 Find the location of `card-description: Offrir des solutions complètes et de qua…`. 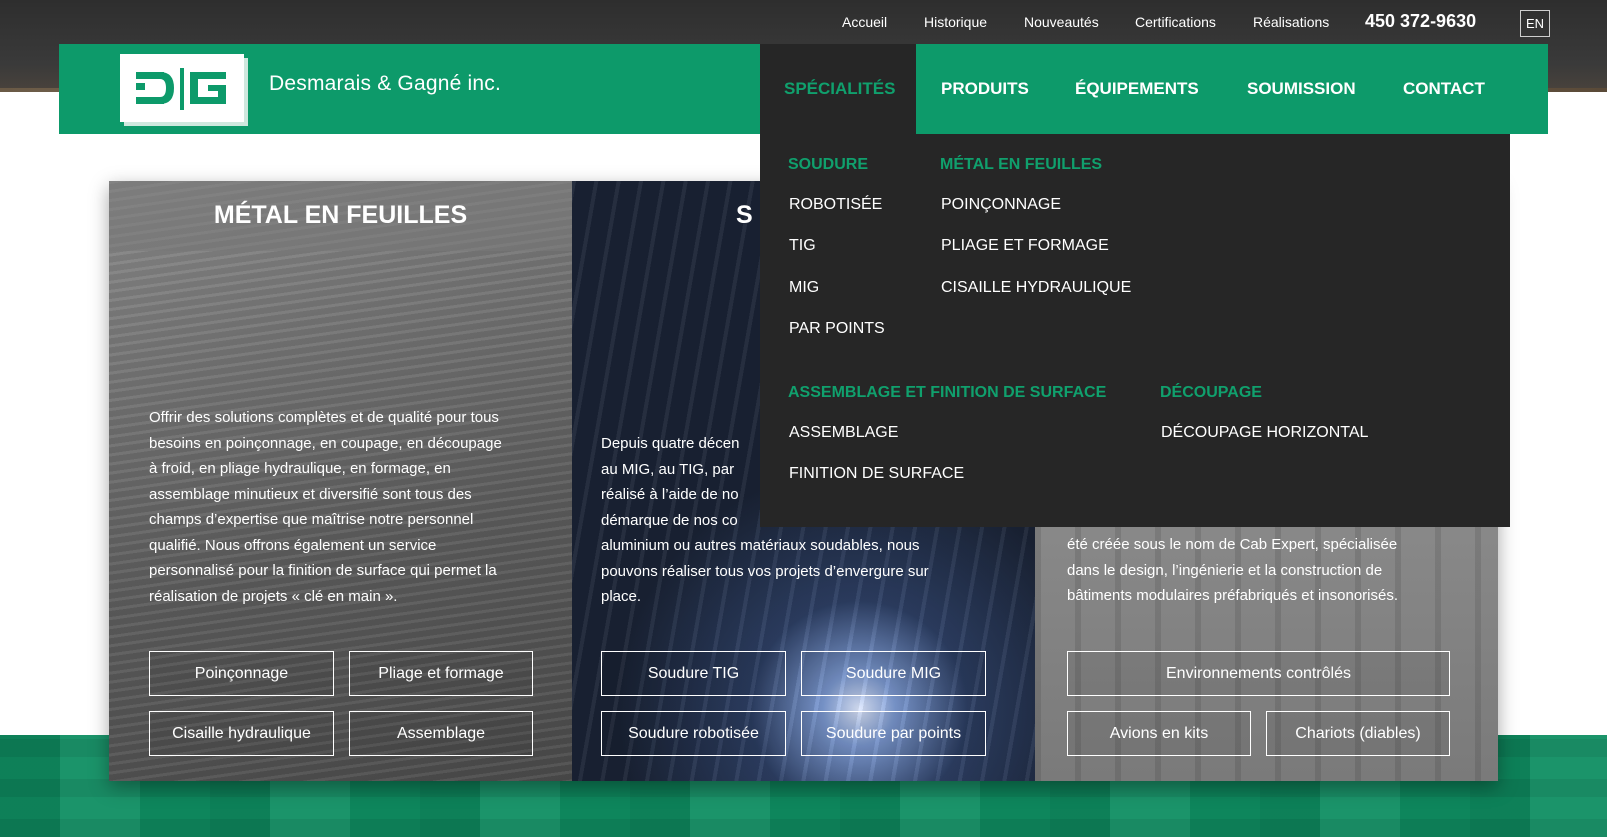

card-description: Offrir des solutions complètes et de qua… is located at coordinates (325, 507).